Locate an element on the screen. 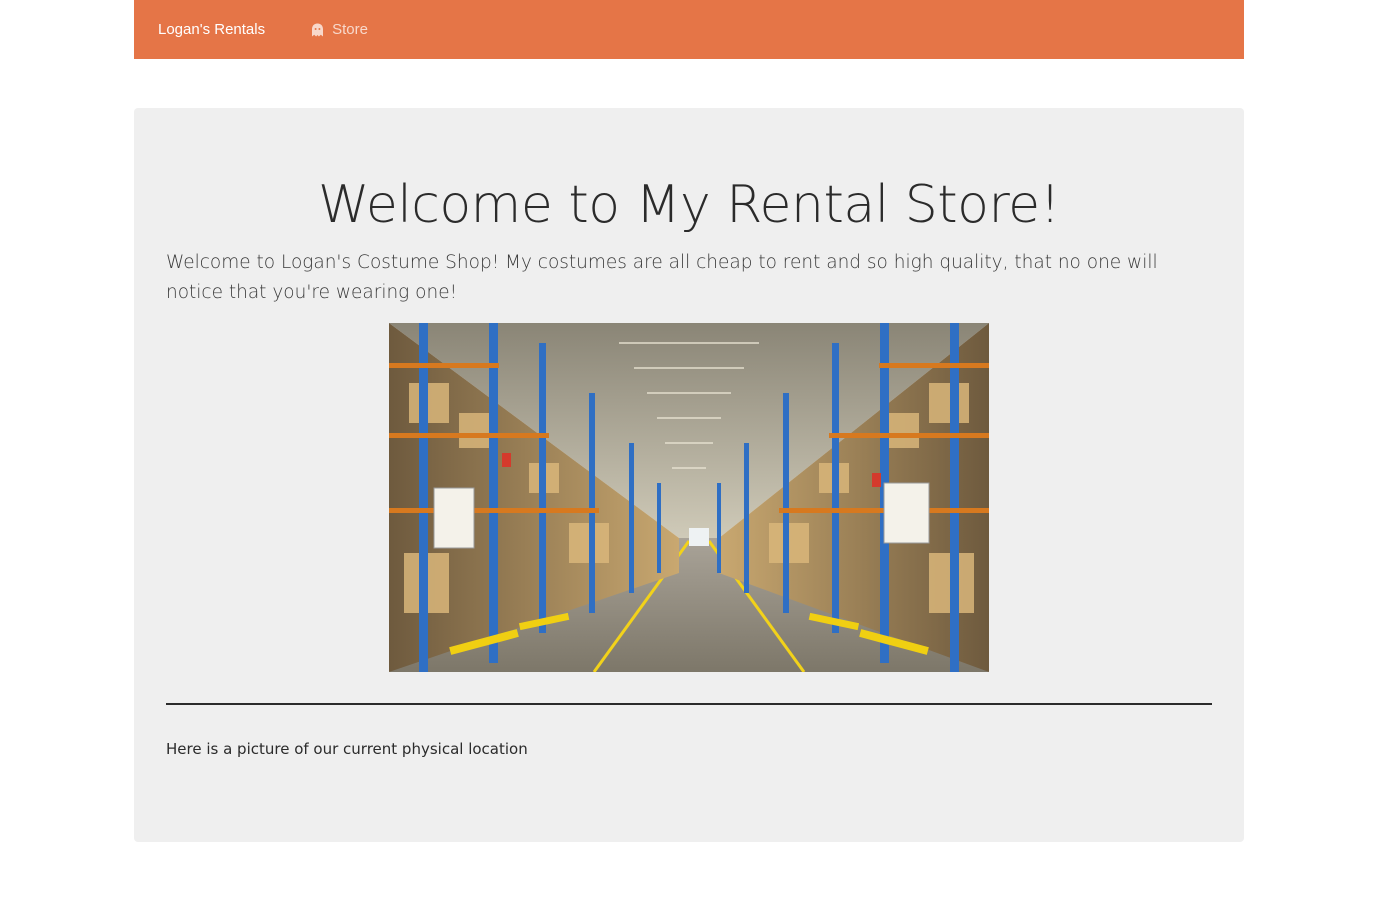 The height and width of the screenshot is (910, 1376). brand-link: Logan's Rentals is located at coordinates (211, 29).